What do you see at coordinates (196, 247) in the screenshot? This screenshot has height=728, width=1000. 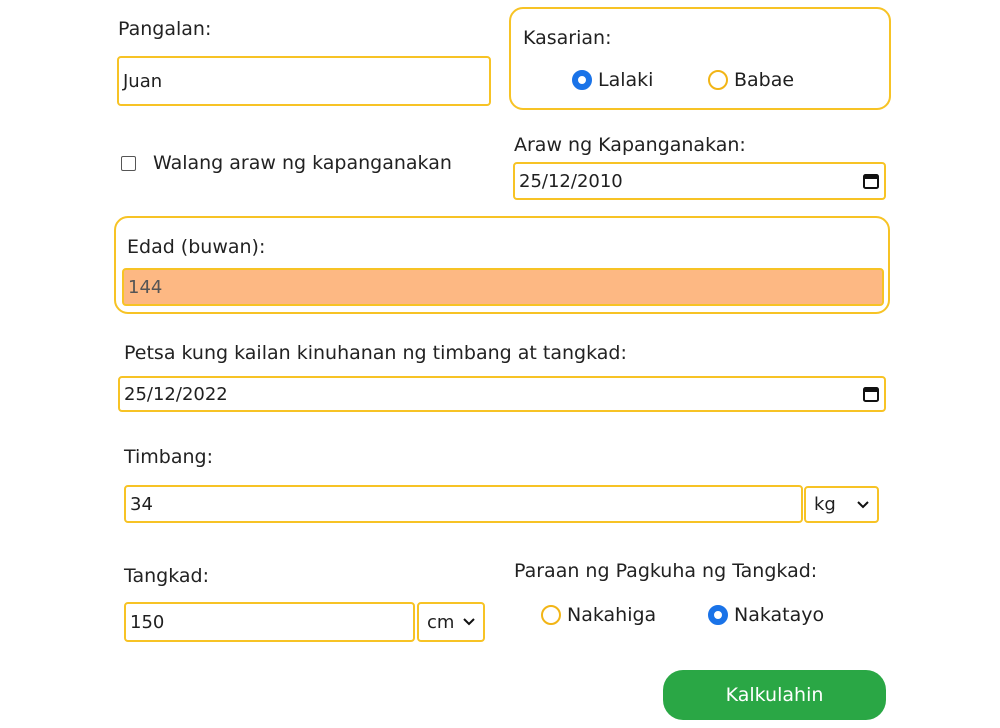 I see `age-label: Edad (buwan):` at bounding box center [196, 247].